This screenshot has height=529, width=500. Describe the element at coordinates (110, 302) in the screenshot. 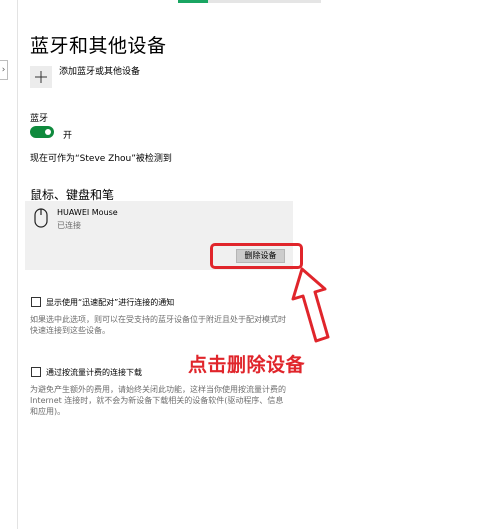

I see `swift-pair-label: 显示使用“迅速配对”进行连接的通知` at that location.